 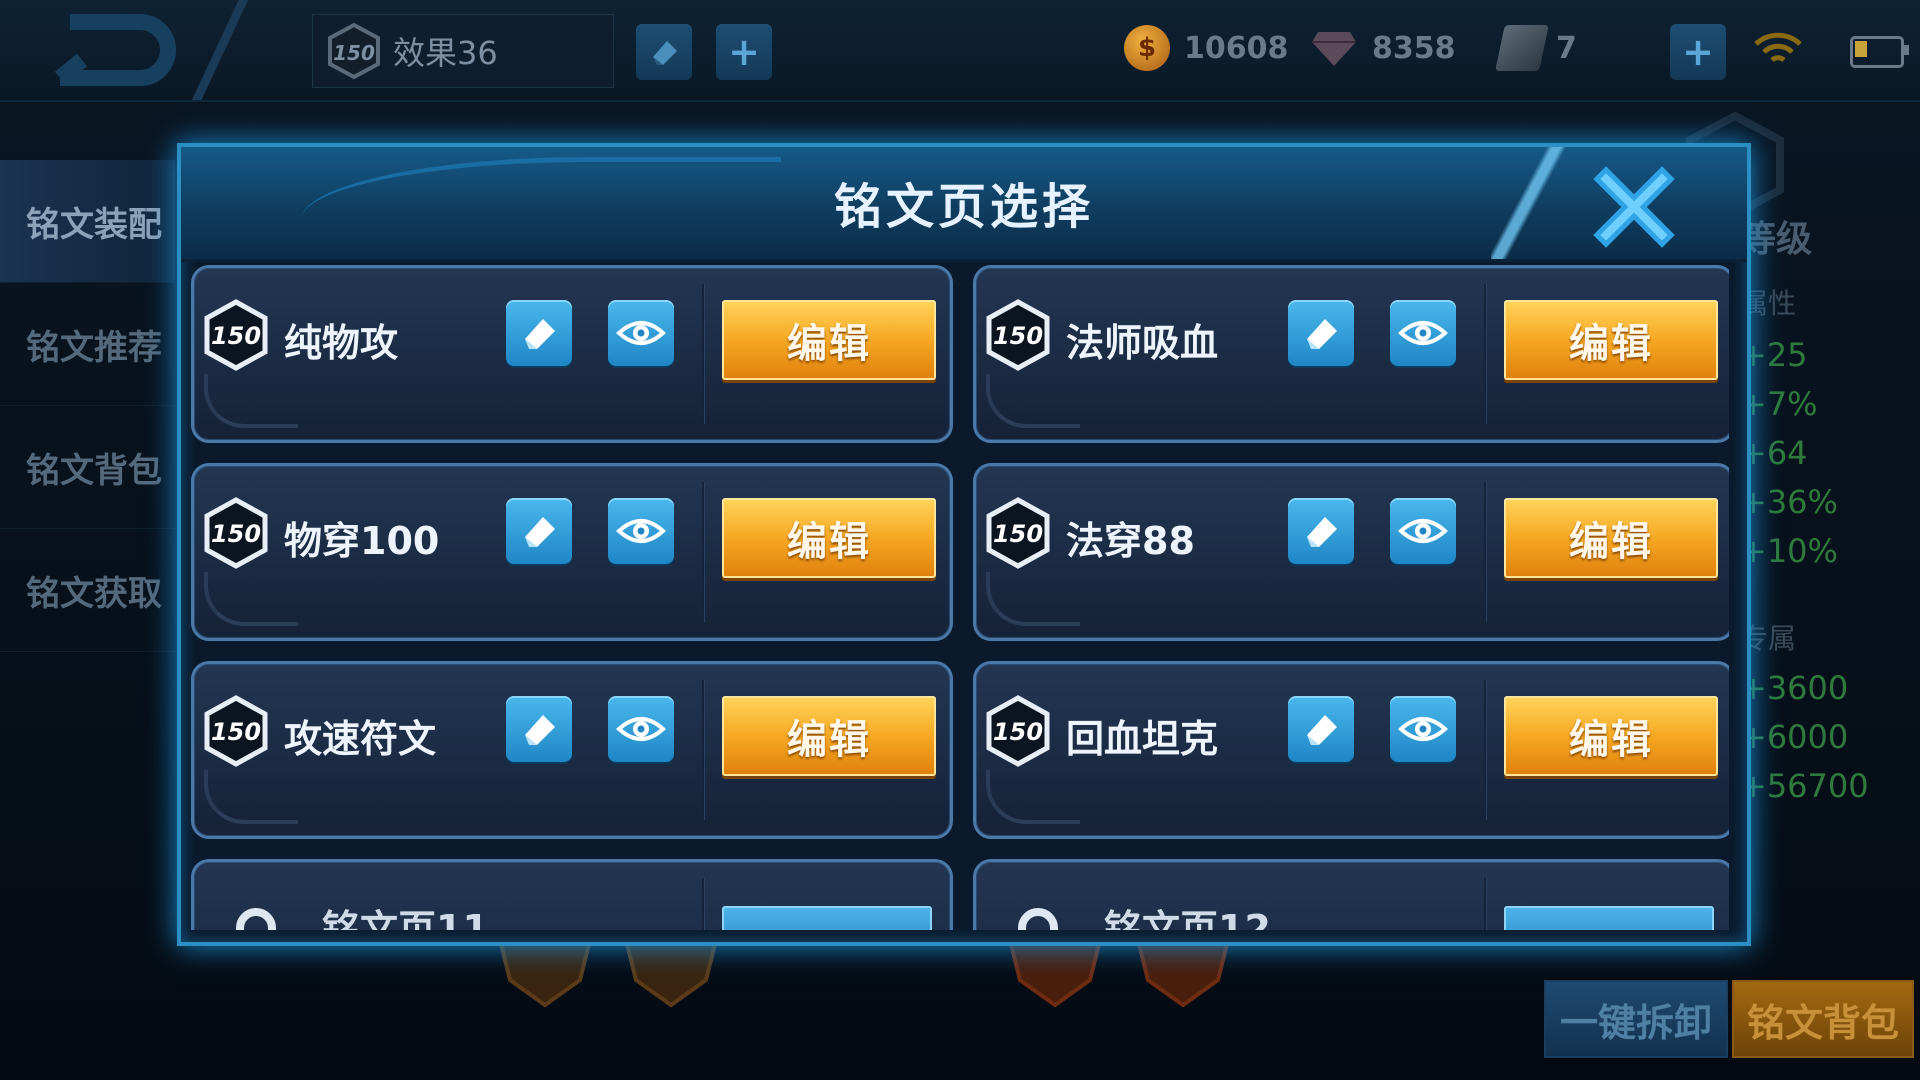 I want to click on diamond-icon, so click(x=1334, y=49).